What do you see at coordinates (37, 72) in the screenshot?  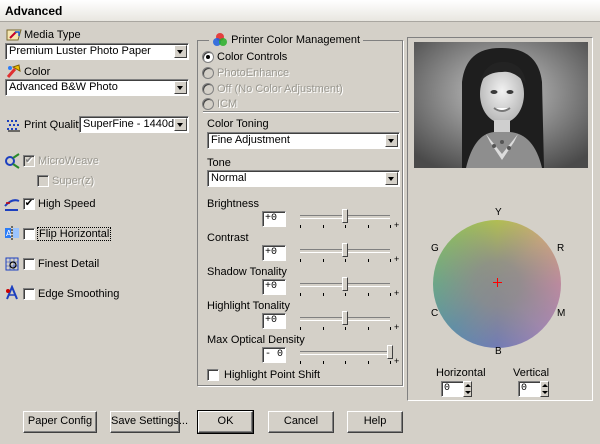 I see `color-label: Color` at bounding box center [37, 72].